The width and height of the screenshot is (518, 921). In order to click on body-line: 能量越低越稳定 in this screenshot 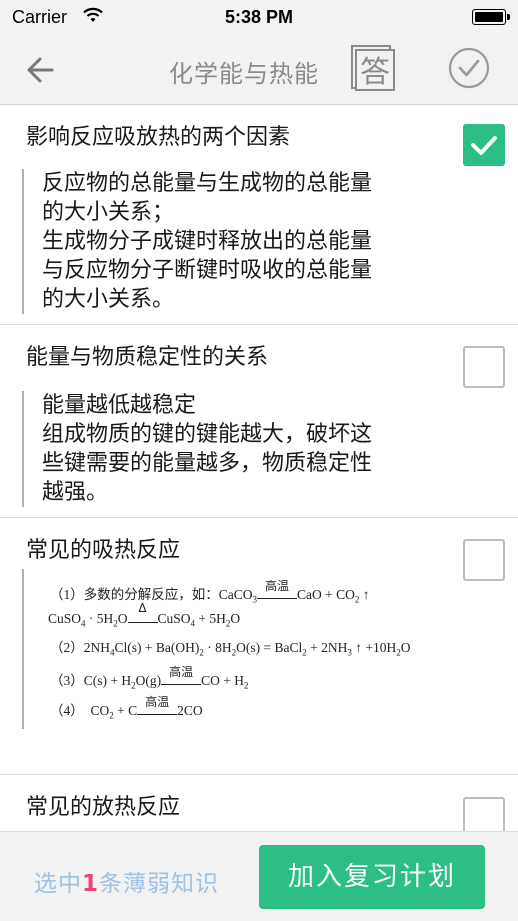, I will do `click(119, 405)`.